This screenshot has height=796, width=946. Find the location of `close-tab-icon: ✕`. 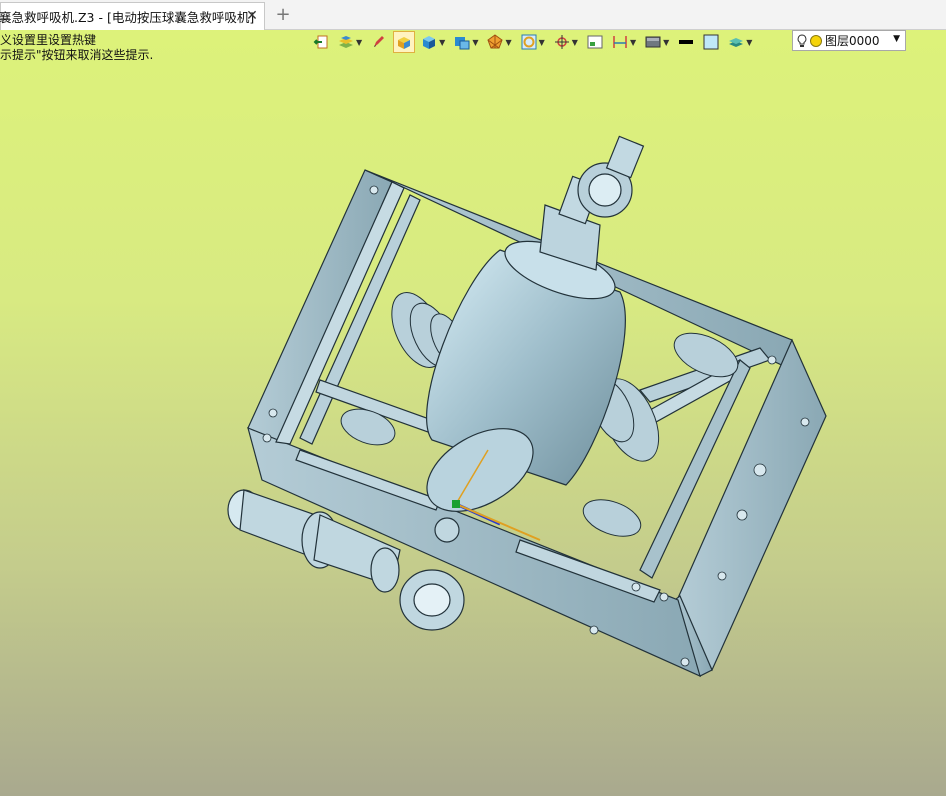

close-tab-icon: ✕ is located at coordinates (252, 16).